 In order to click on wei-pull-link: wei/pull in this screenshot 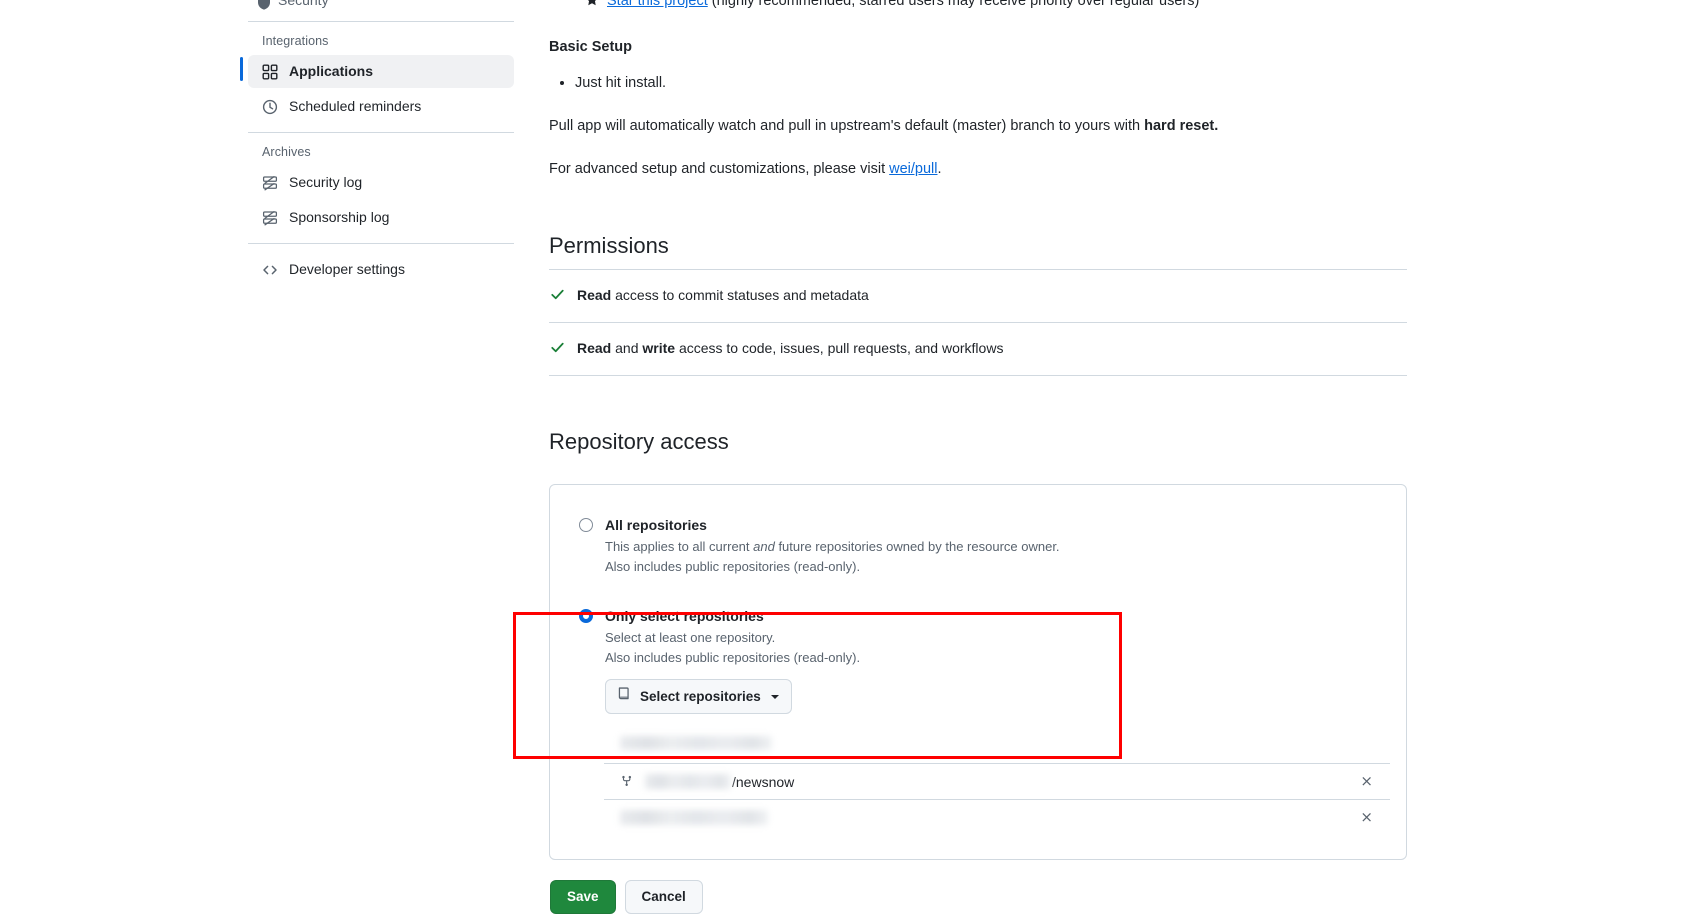, I will do `click(913, 169)`.